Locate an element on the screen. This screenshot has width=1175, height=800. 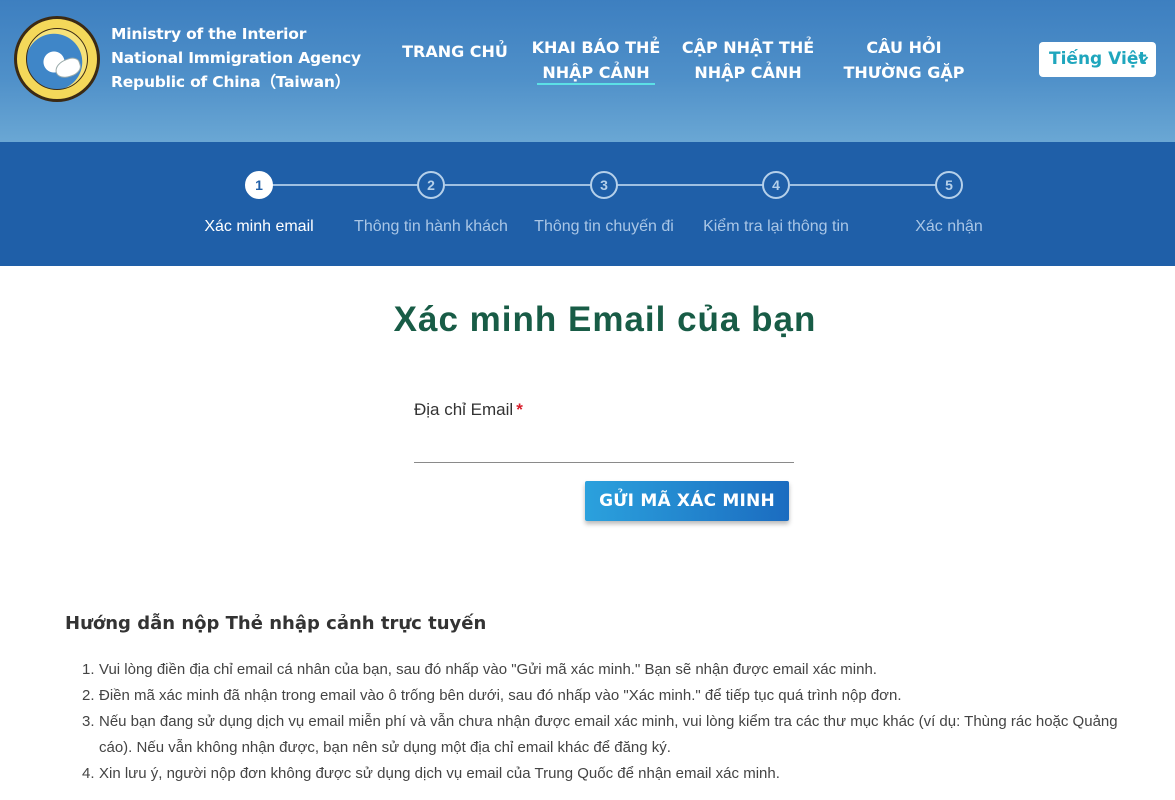
language-select: Tiếng Việt is located at coordinates (1097, 59).